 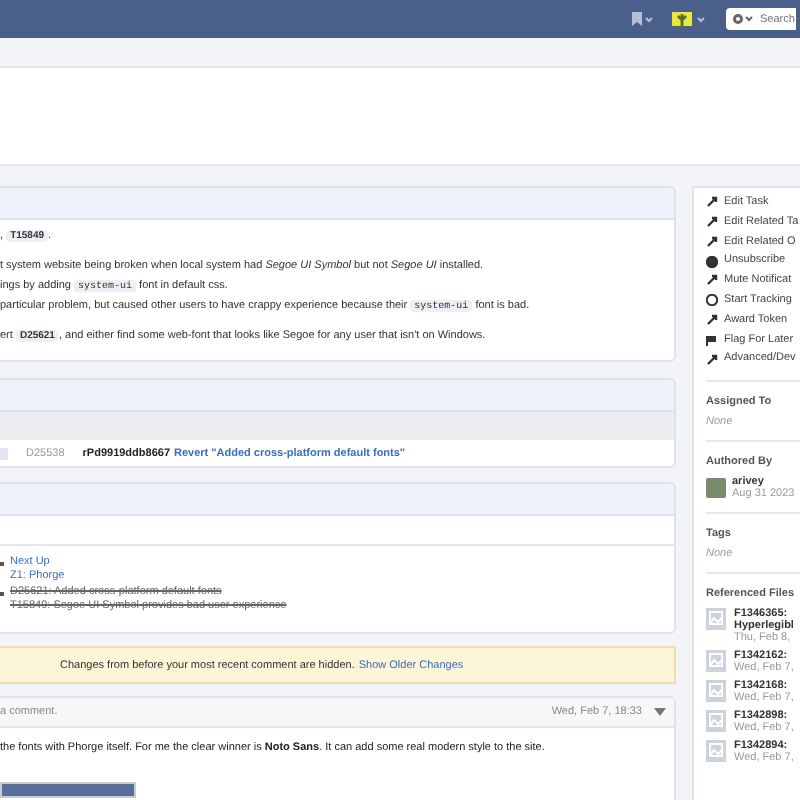 I want to click on user-avatar, so click(x=716, y=487).